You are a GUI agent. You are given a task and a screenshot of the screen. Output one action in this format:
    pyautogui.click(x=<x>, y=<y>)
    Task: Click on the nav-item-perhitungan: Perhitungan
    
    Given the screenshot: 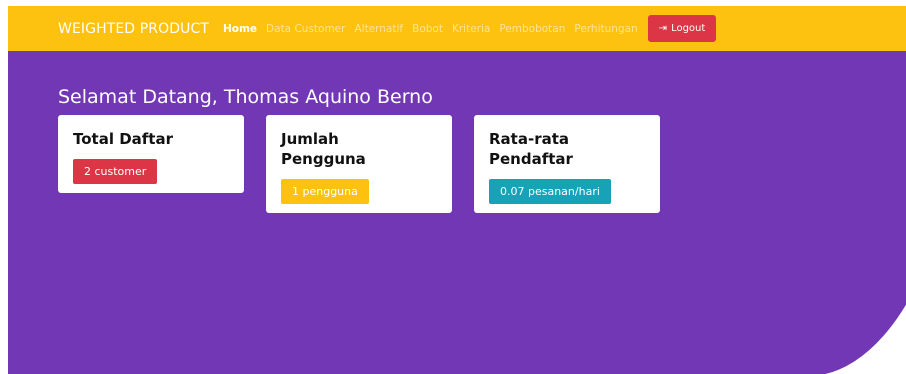 What is the action you would take?
    pyautogui.click(x=605, y=29)
    